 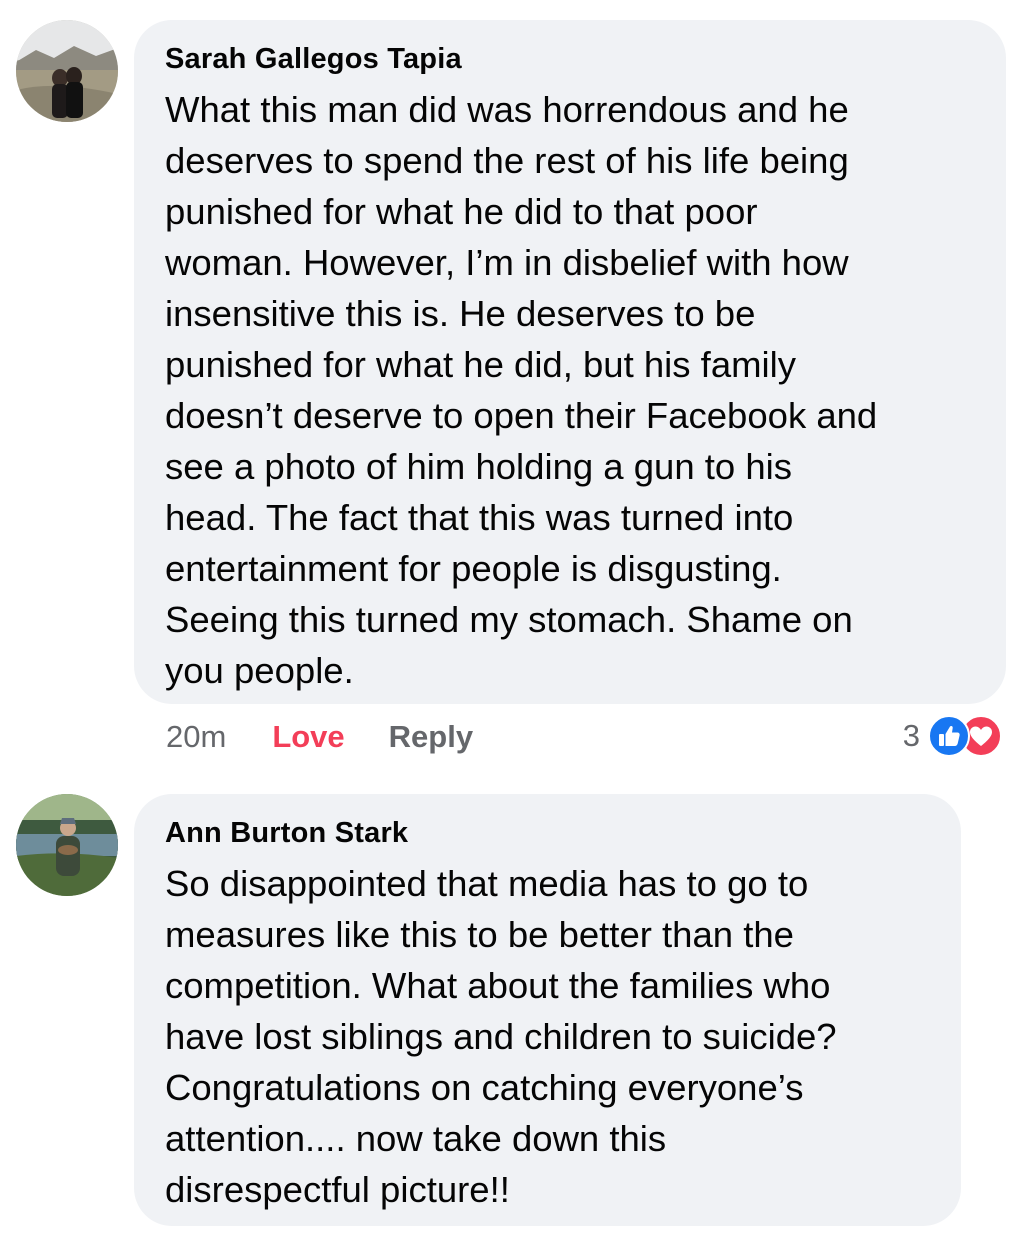 I want to click on reaction-icons, so click(x=969, y=736).